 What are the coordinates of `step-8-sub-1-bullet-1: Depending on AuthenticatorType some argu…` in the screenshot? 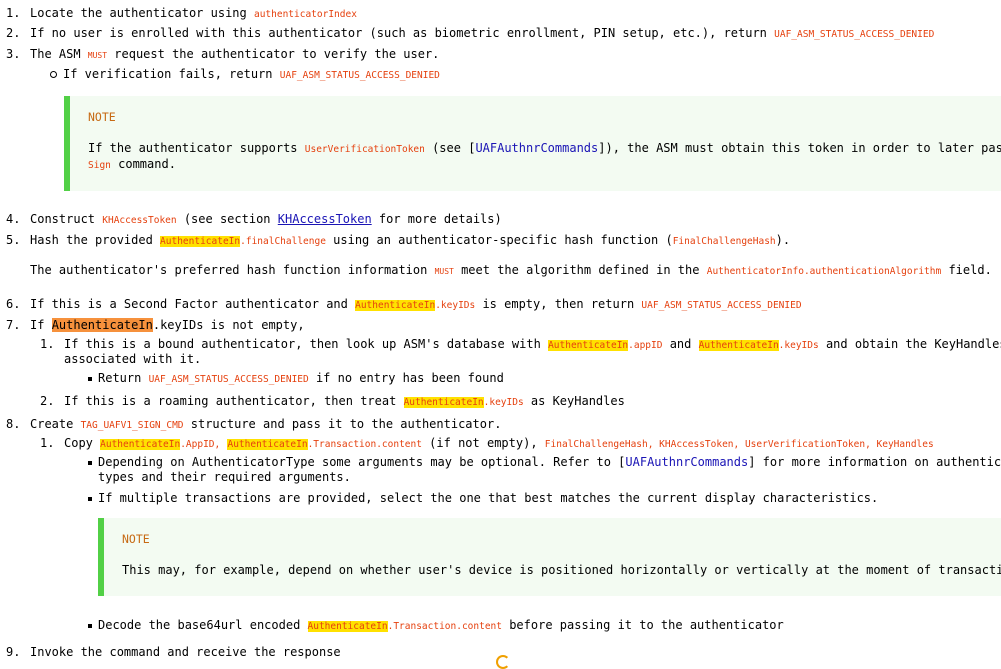 It's located at (544, 462).